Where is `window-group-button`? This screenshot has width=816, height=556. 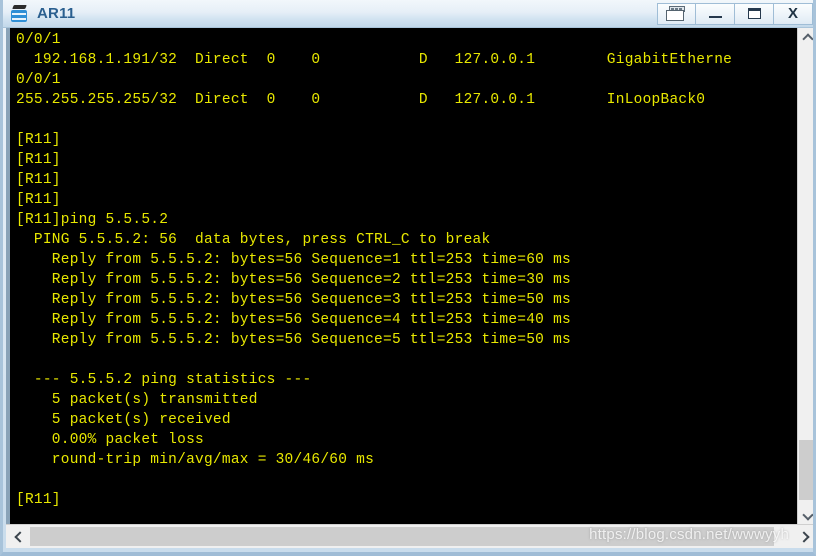 window-group-button is located at coordinates (676, 13).